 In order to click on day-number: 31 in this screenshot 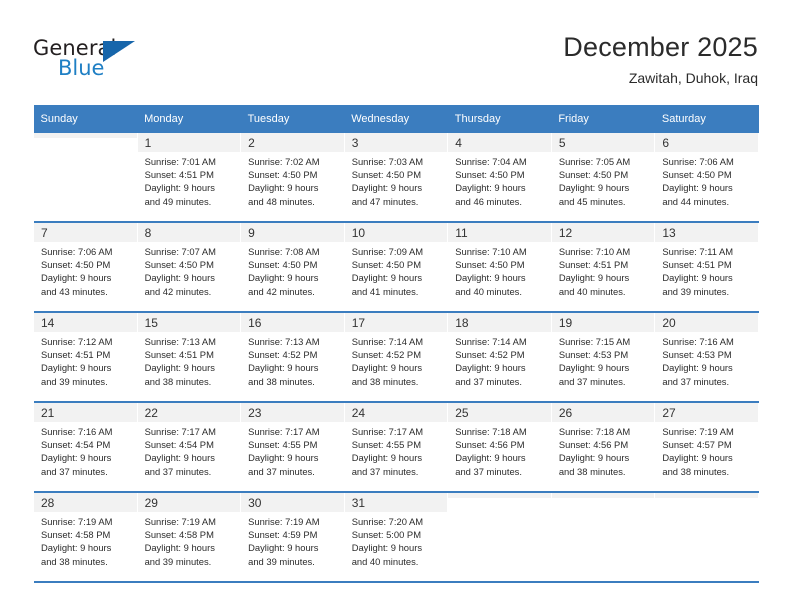, I will do `click(396, 502)`.